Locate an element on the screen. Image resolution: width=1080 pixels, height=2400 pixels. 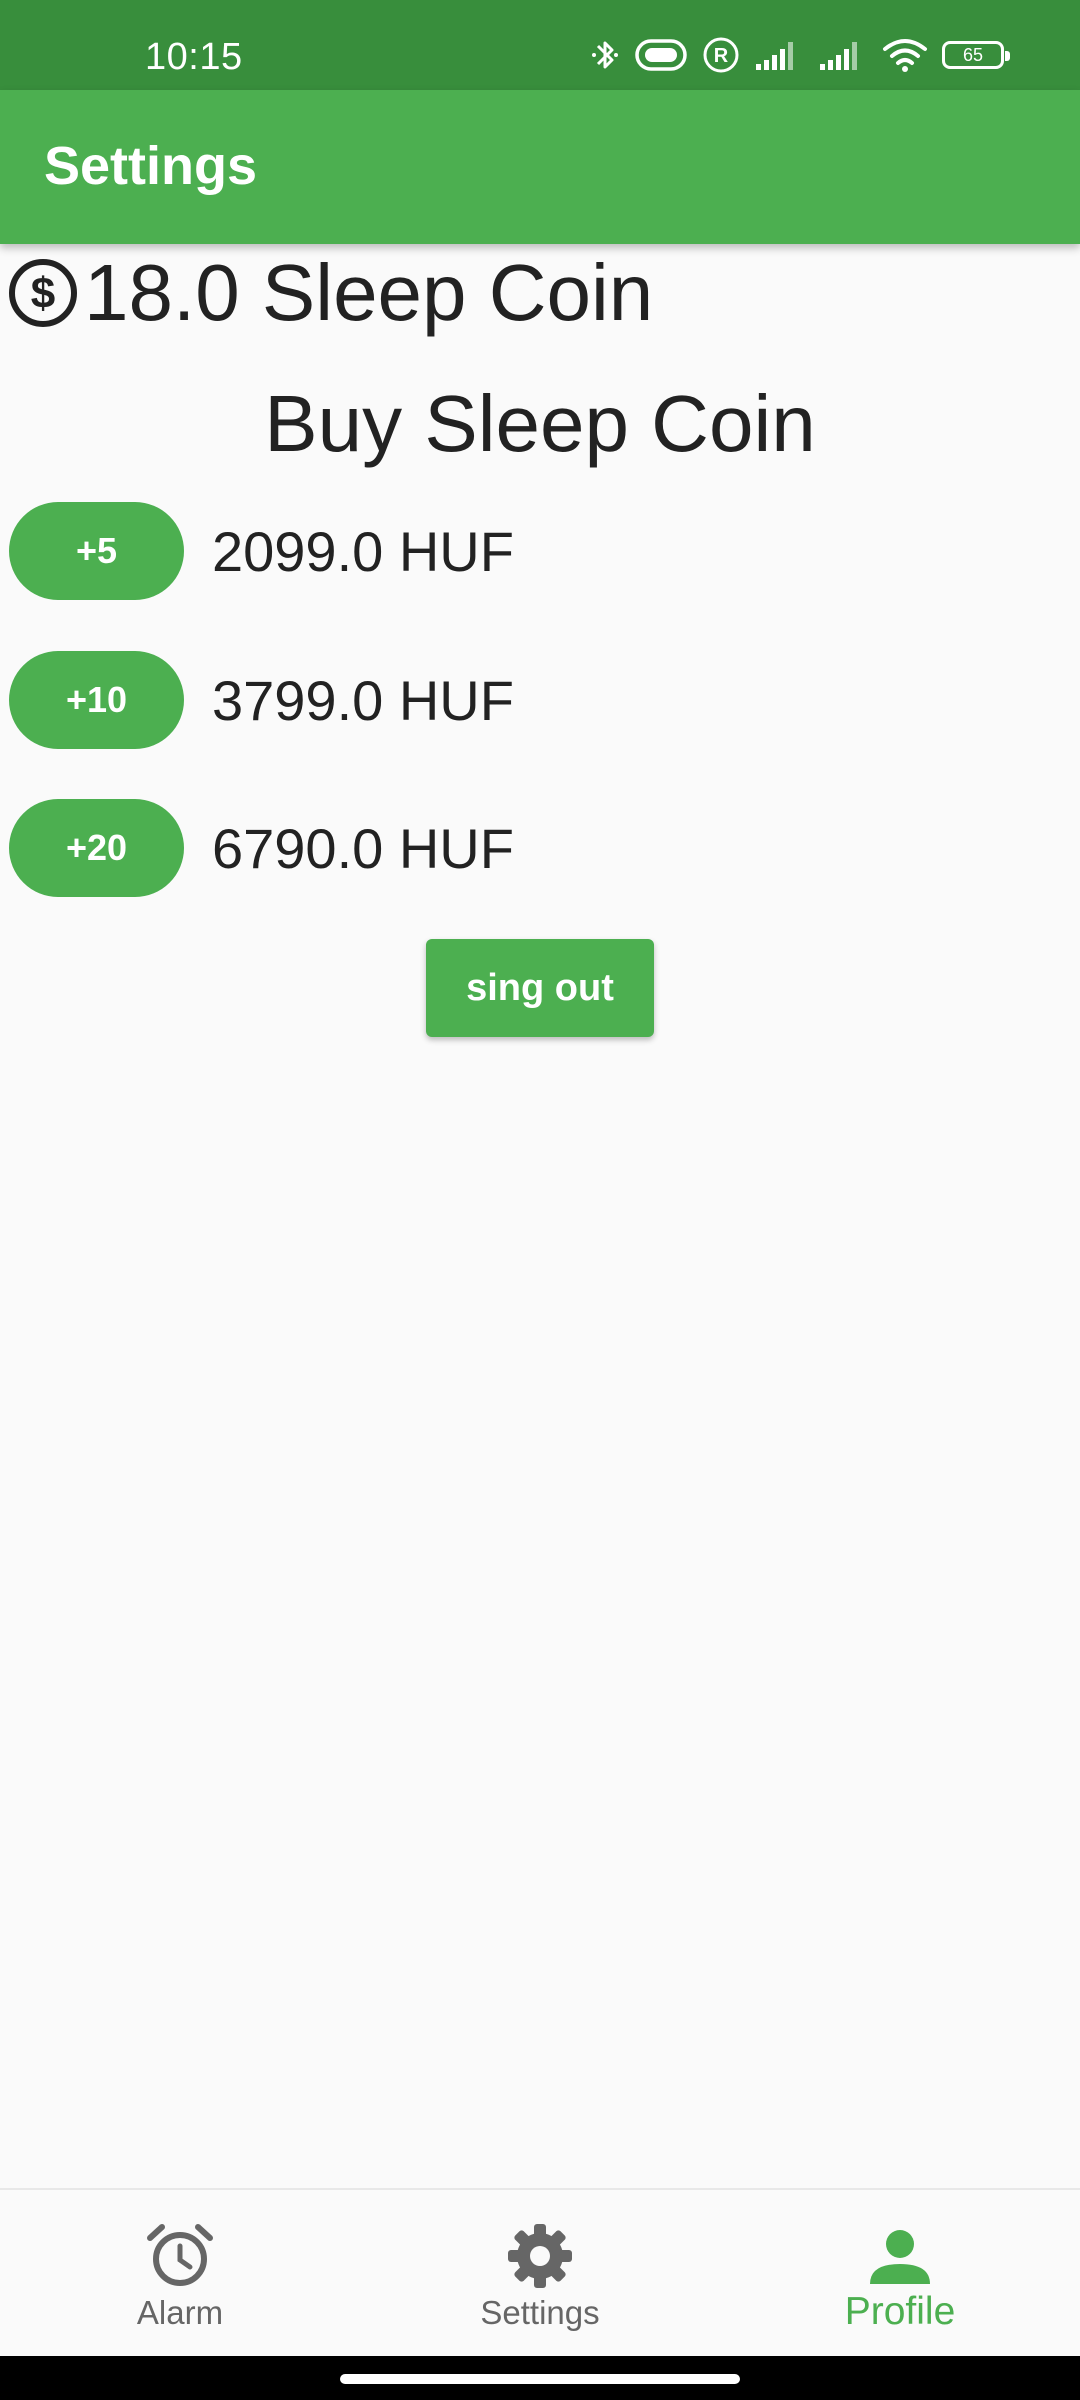
gesture-bar is located at coordinates (540, 2378).